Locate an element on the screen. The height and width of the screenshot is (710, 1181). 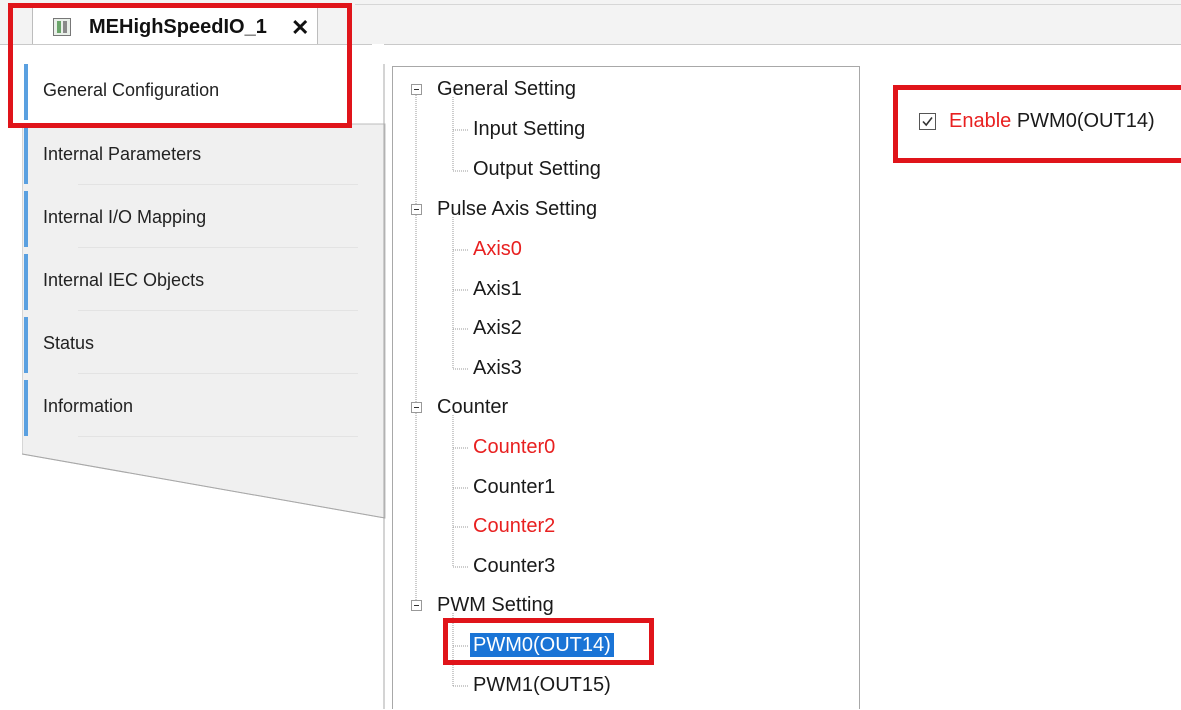
tree-item-counter2: Counter2 is located at coordinates (514, 526).